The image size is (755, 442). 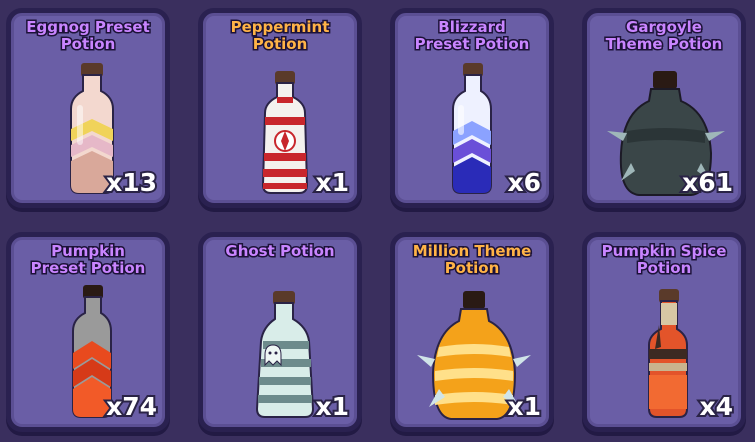 I want to click on inventory-slot-gargoyle: Gargoyle Theme Potion x61, so click(x=664, y=108).